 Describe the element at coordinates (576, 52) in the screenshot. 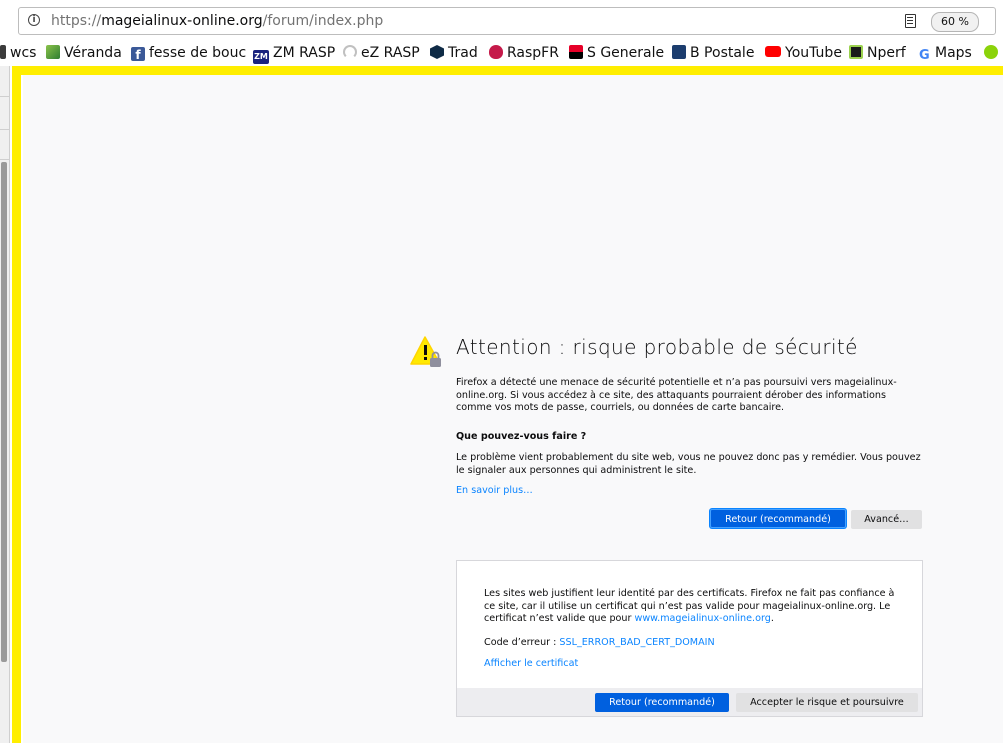

I see `sg-logo-icon` at that location.